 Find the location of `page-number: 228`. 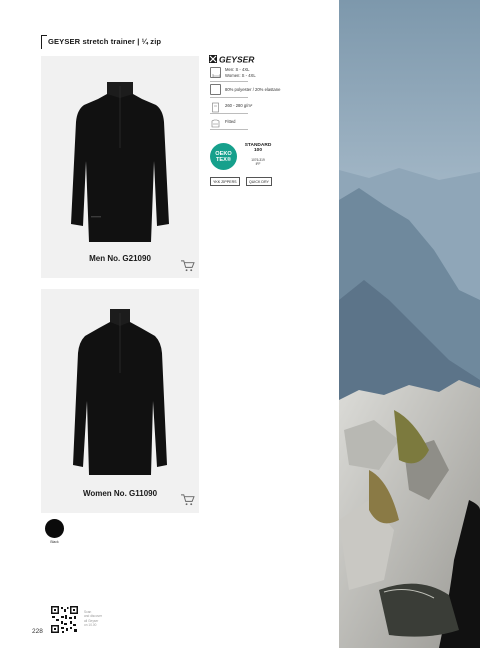

page-number: 228 is located at coordinates (37, 631).